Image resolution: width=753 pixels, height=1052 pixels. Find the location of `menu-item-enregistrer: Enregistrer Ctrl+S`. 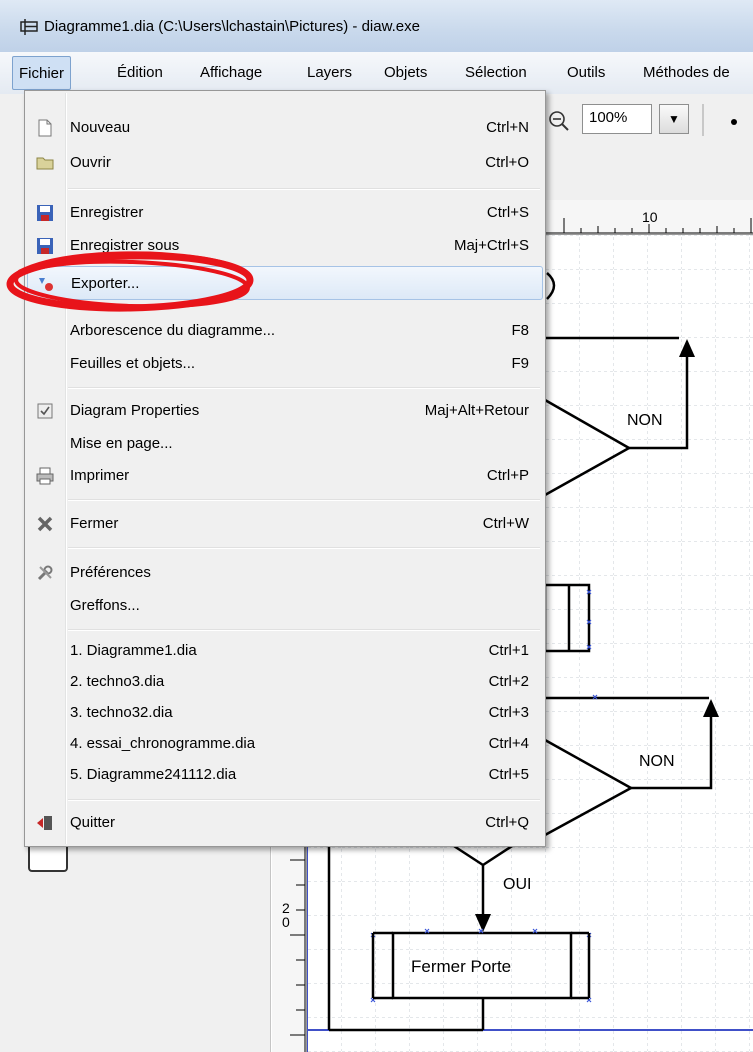

menu-item-enregistrer: Enregistrer Ctrl+S is located at coordinates (285, 213).